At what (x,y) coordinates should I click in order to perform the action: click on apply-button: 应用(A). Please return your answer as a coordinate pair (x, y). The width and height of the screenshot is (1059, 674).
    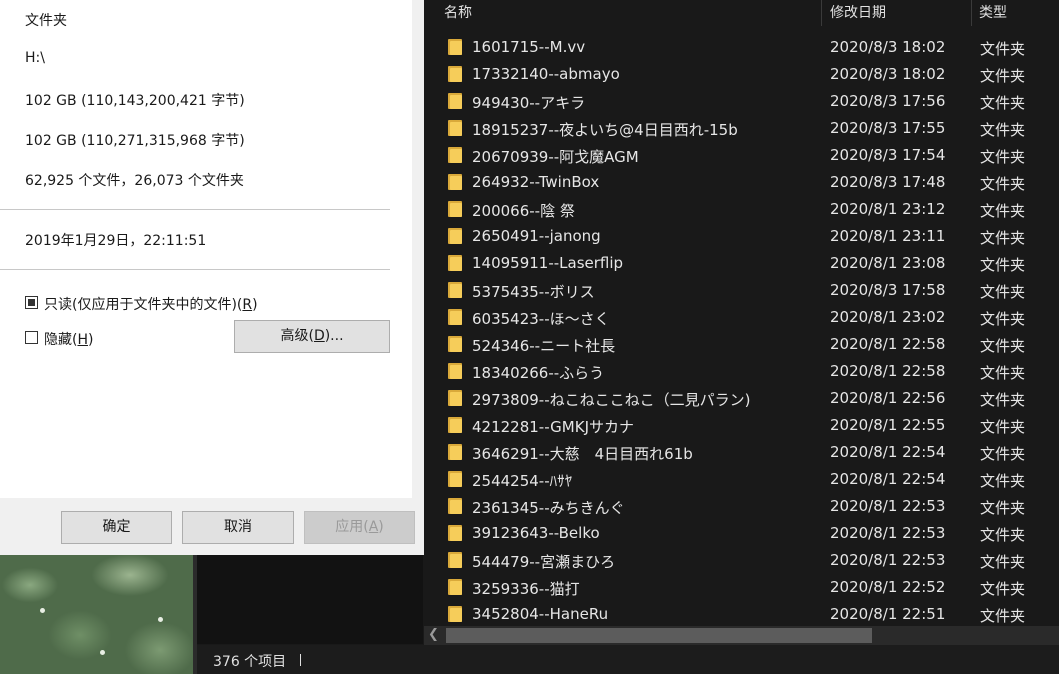
    Looking at the image, I should click on (359, 527).